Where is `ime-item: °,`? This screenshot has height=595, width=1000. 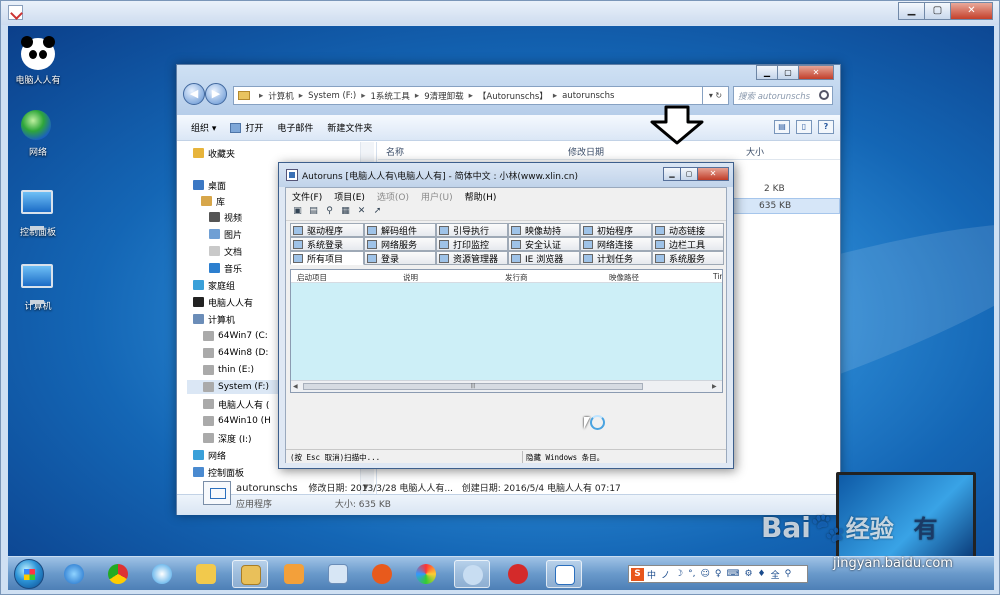
ime-item: °, is located at coordinates (691, 574).